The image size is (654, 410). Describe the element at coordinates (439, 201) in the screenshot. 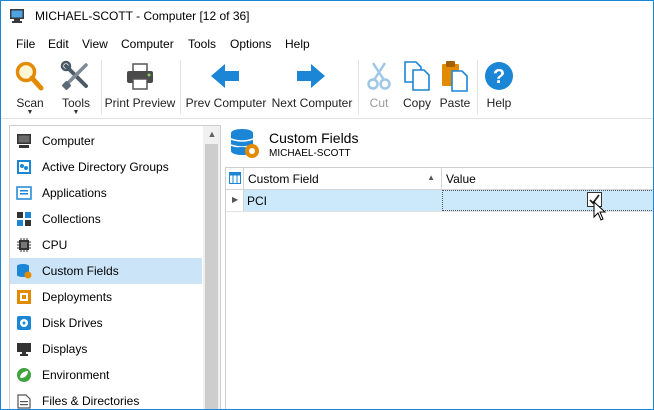

I see `table-row: ▶ PCI` at that location.